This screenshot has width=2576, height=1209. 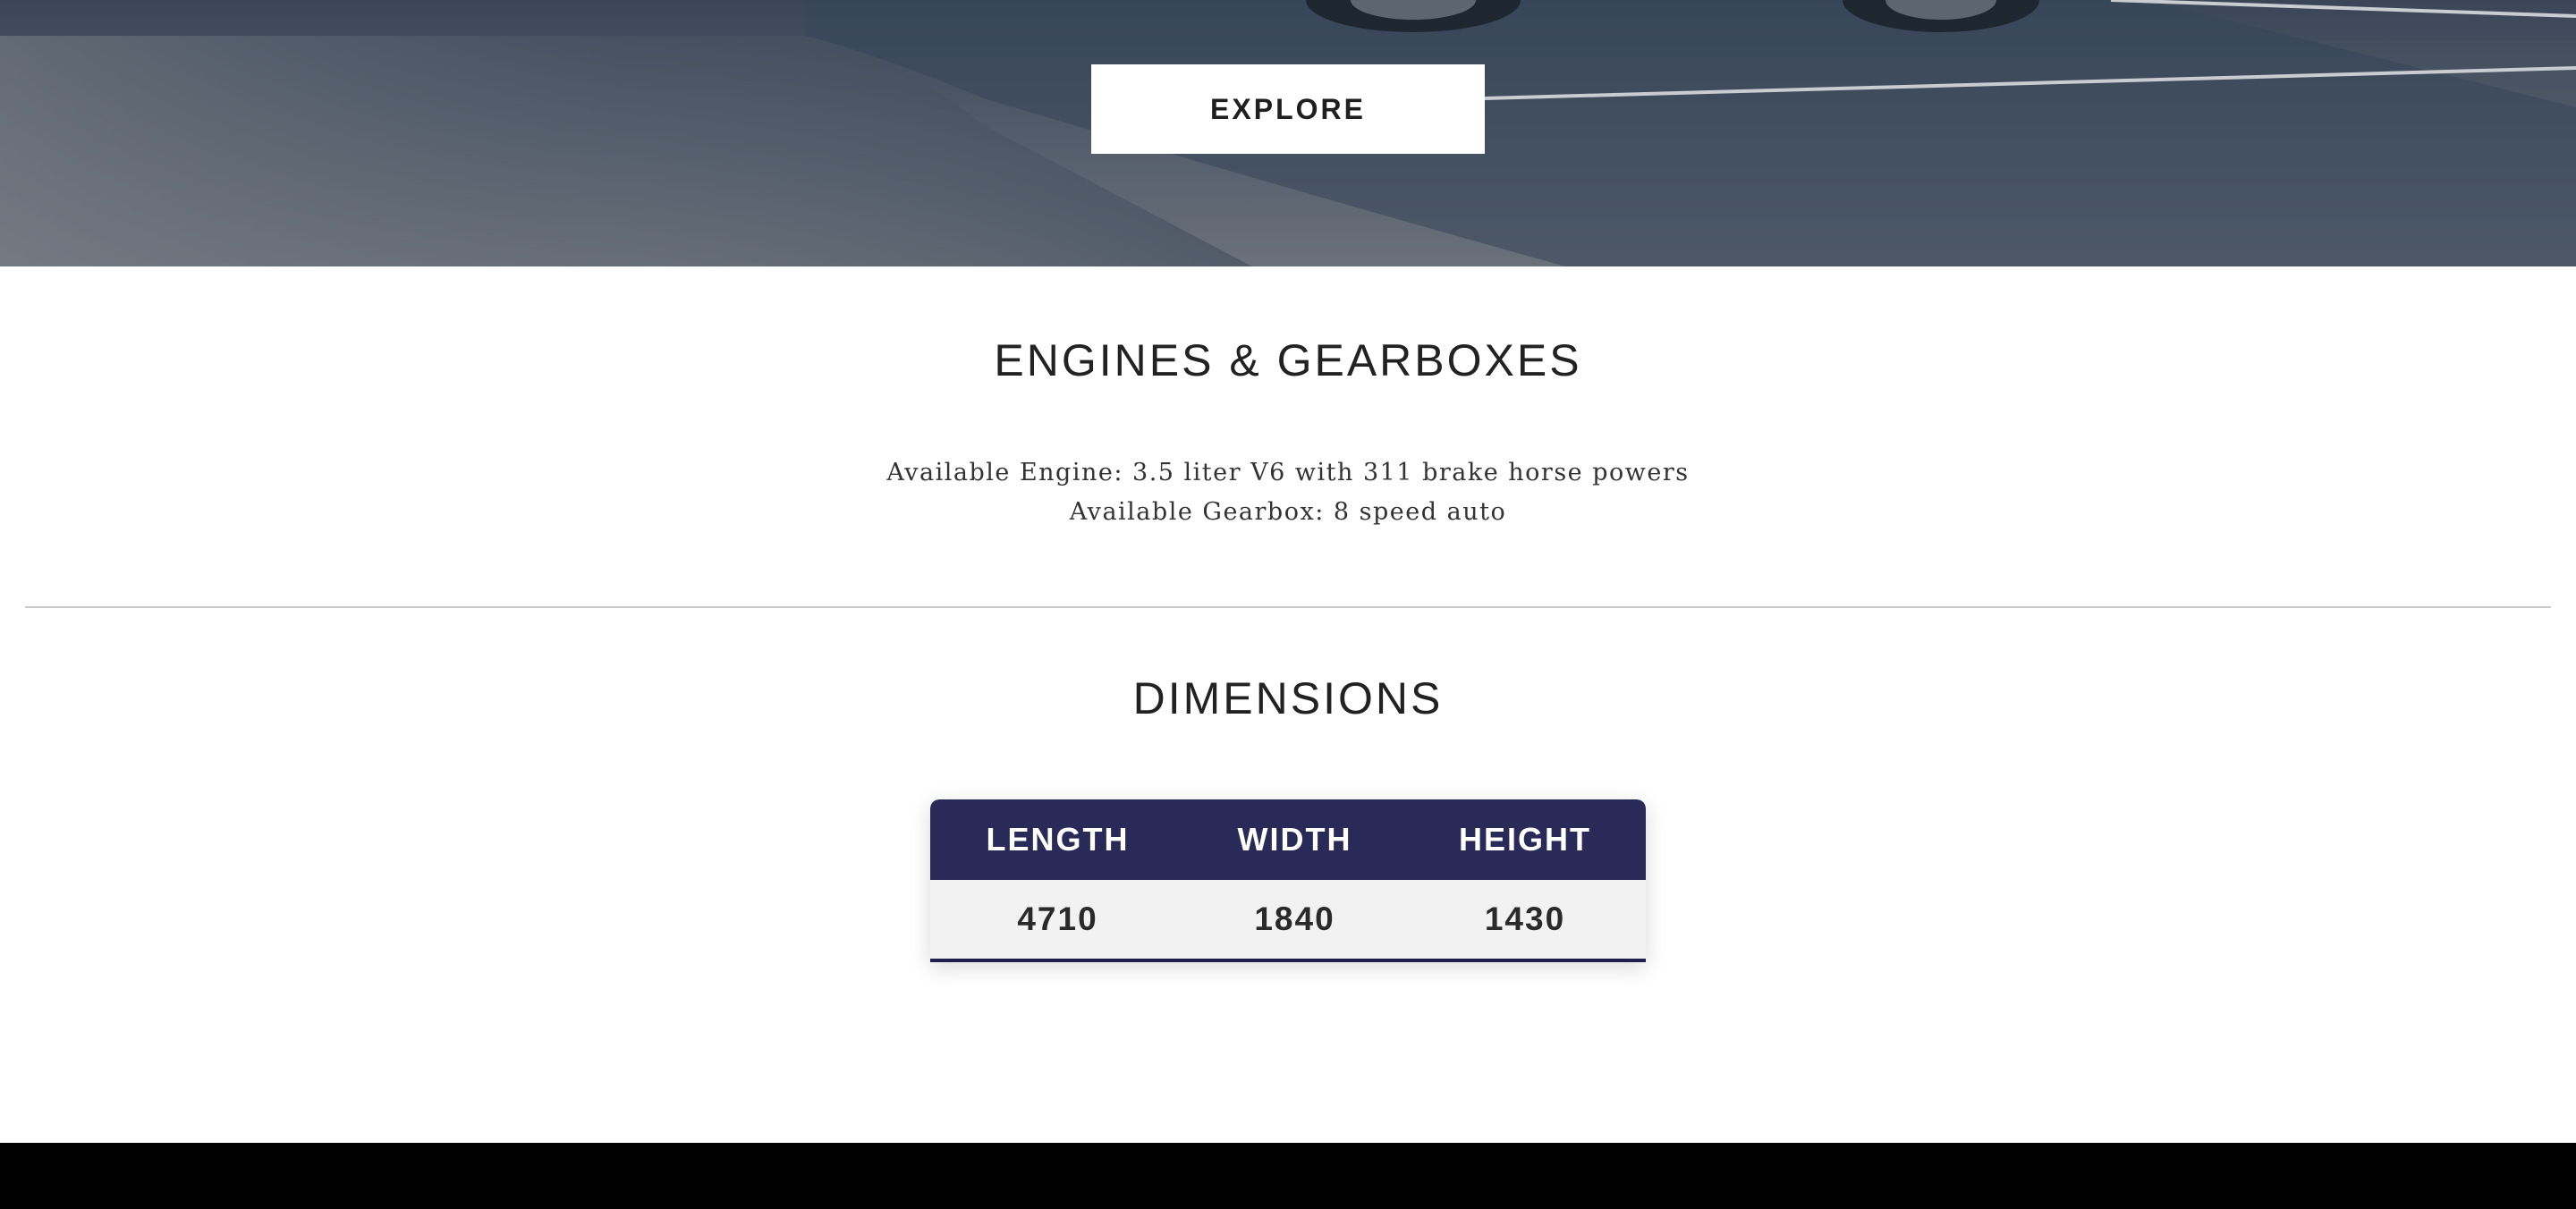 I want to click on engines-section-title: ENGINES & GEARBOXES, so click(x=1288, y=360).